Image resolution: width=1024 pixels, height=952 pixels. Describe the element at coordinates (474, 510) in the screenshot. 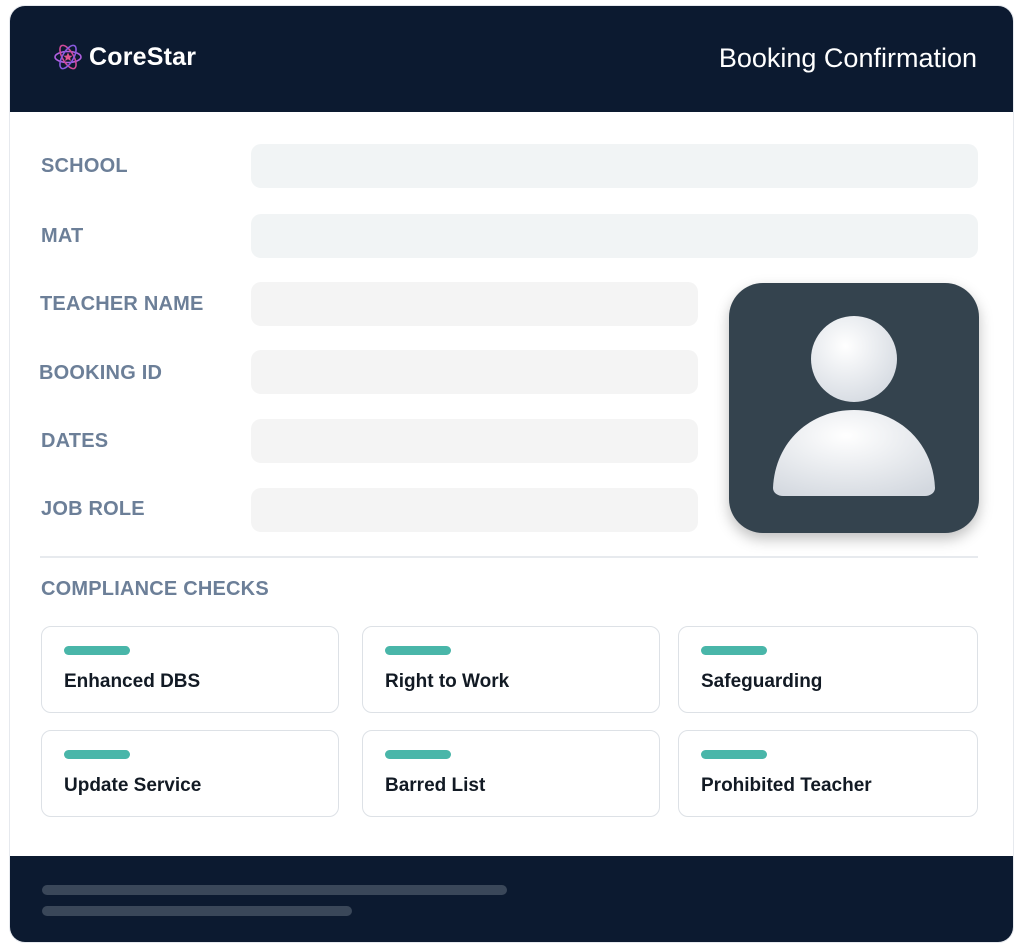

I see `job-role-field` at that location.